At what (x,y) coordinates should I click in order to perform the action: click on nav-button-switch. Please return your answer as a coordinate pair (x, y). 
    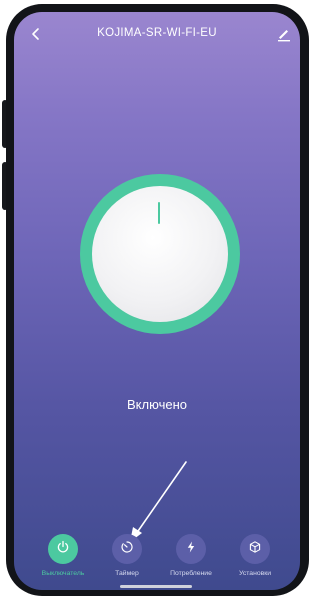
    Looking at the image, I should click on (63, 549).